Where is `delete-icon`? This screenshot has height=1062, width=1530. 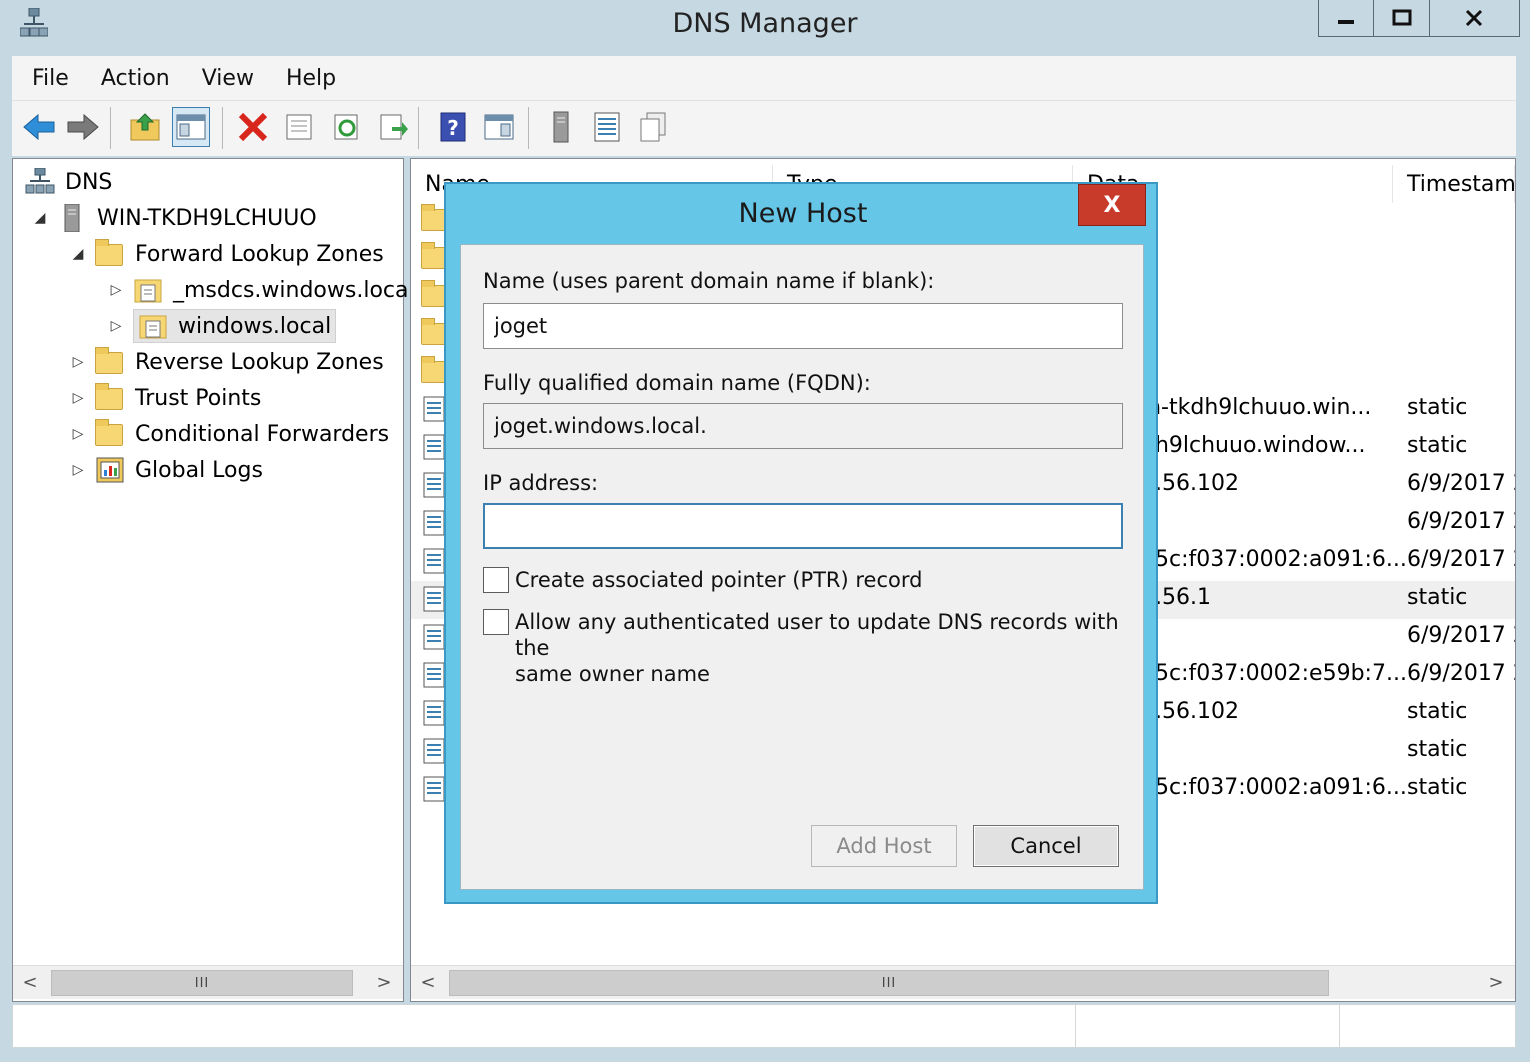 delete-icon is located at coordinates (253, 127).